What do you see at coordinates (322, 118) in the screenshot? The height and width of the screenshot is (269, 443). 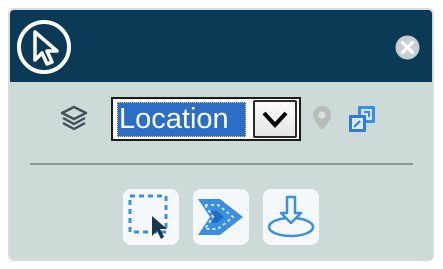 I see `map-pin-icon` at bounding box center [322, 118].